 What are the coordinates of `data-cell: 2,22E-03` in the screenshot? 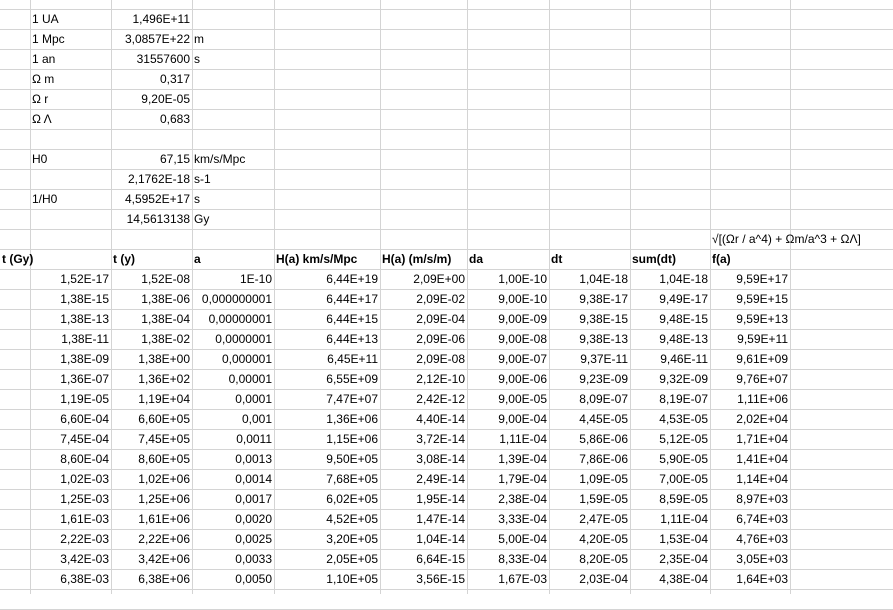 It's located at (70, 539).